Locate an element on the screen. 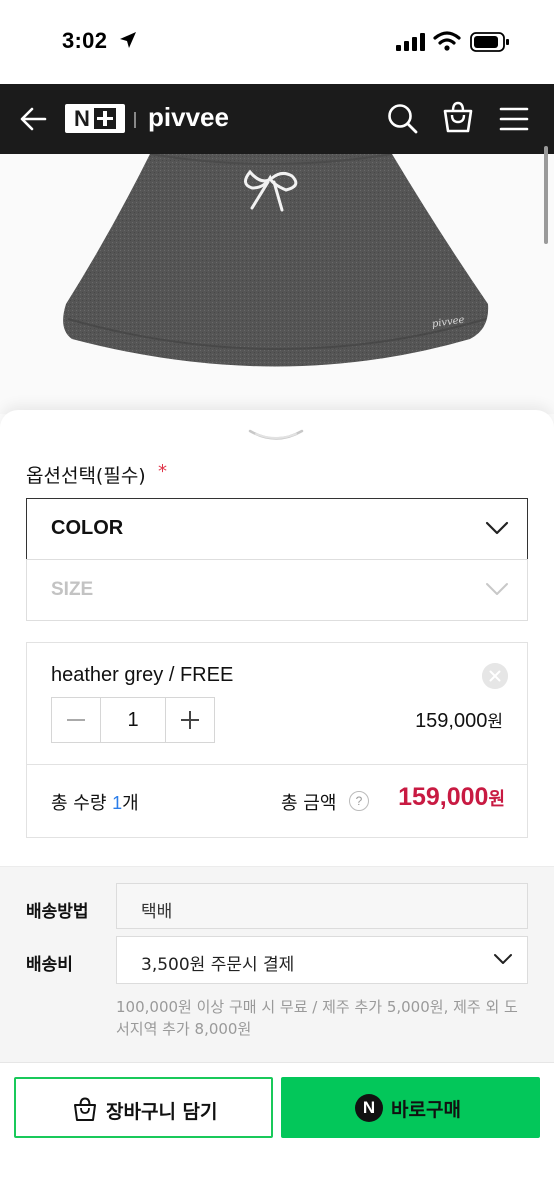  plus-icon is located at coordinates (104, 118).